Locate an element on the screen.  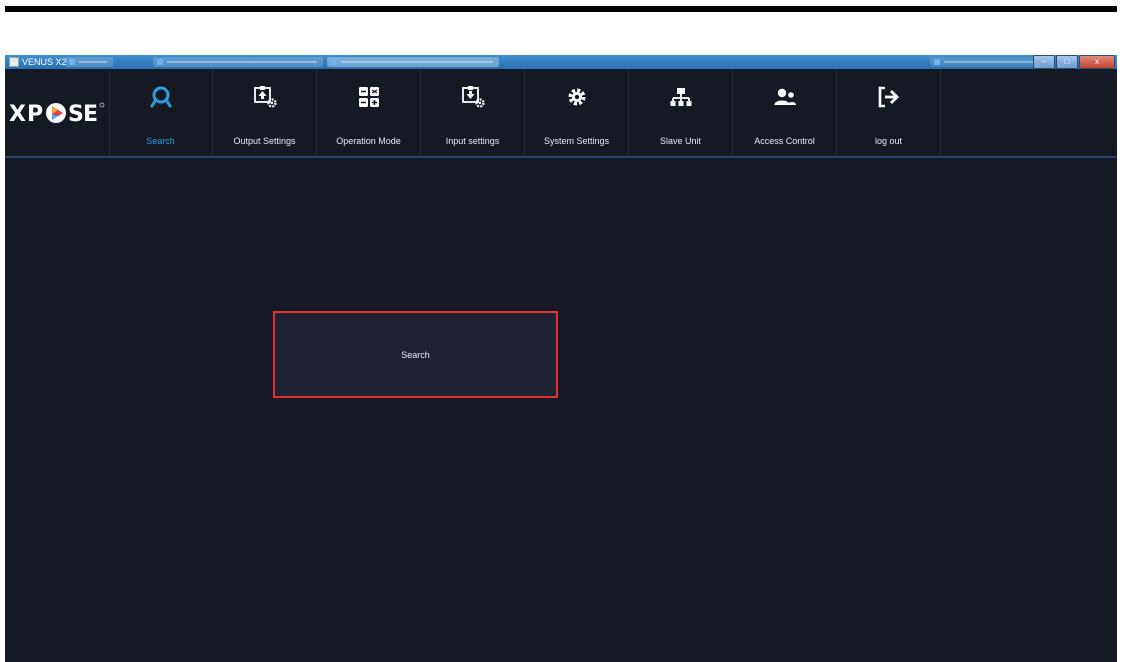
nav-label: Search is located at coordinates (160, 141).